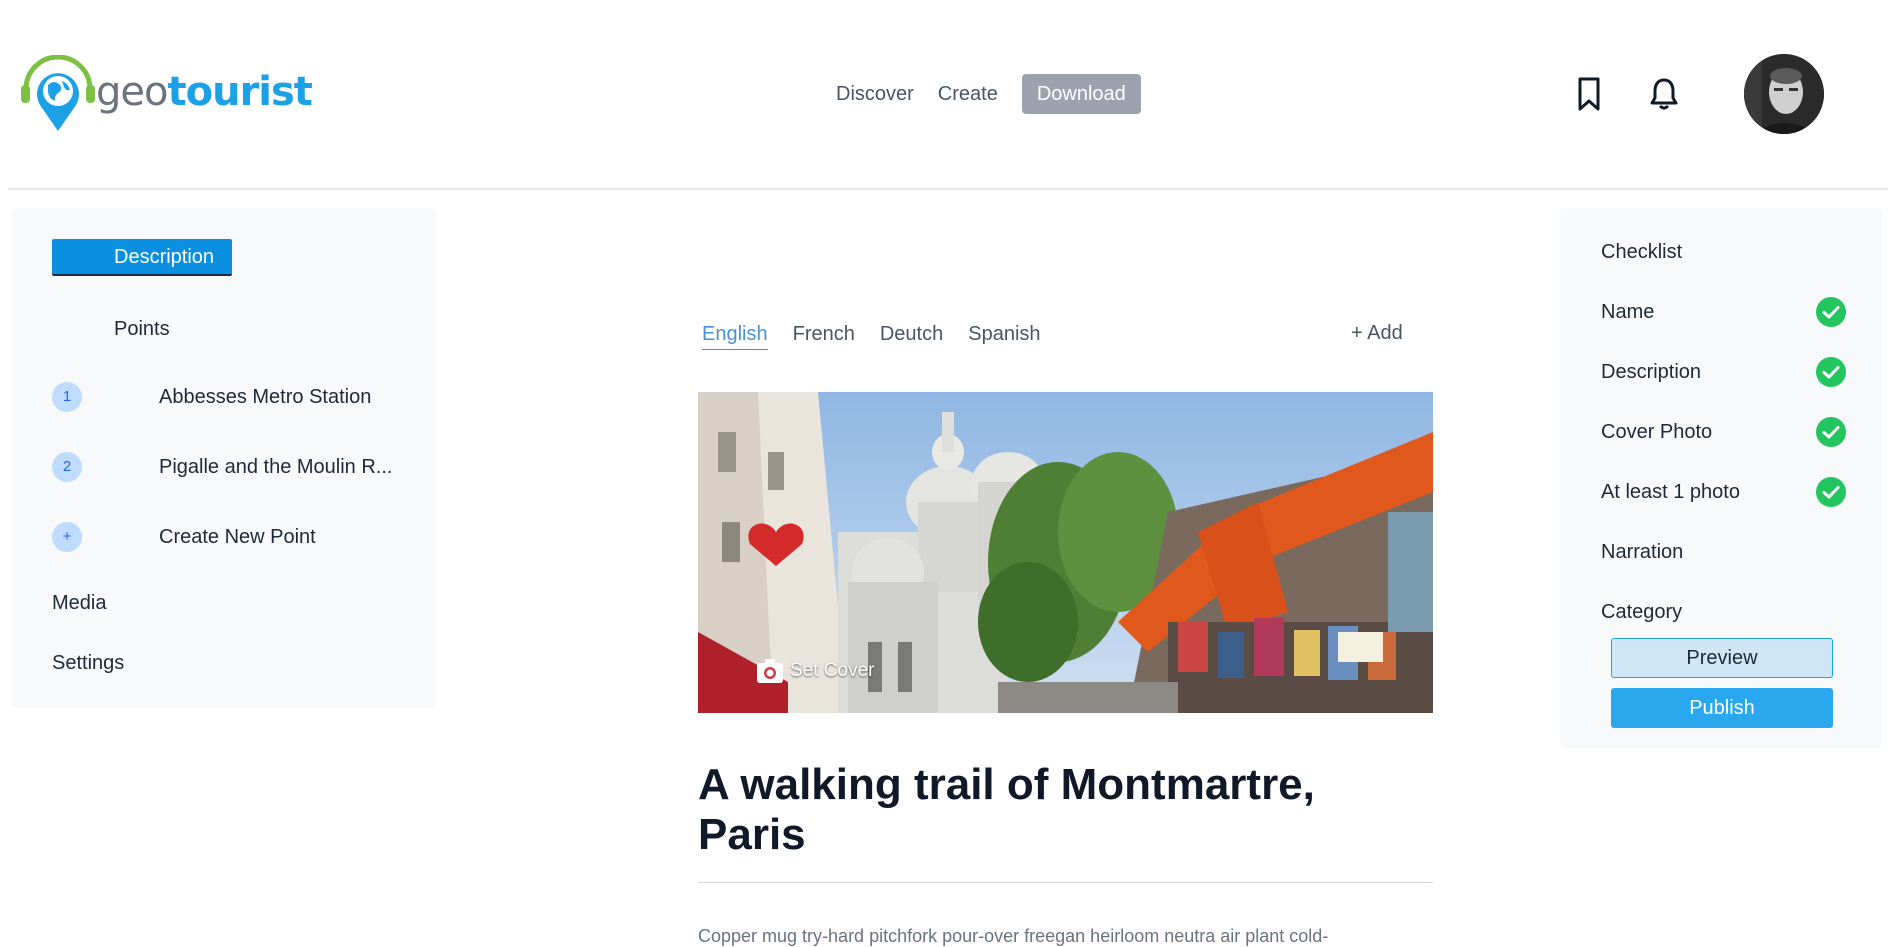 The image size is (1895, 947). I want to click on bookmark-icon, so click(1589, 94).